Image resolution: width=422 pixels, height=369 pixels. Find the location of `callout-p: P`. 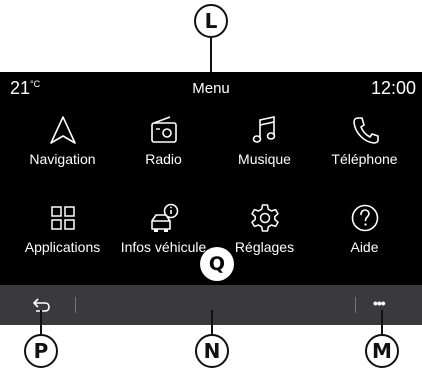

callout-p: P is located at coordinates (41, 351).